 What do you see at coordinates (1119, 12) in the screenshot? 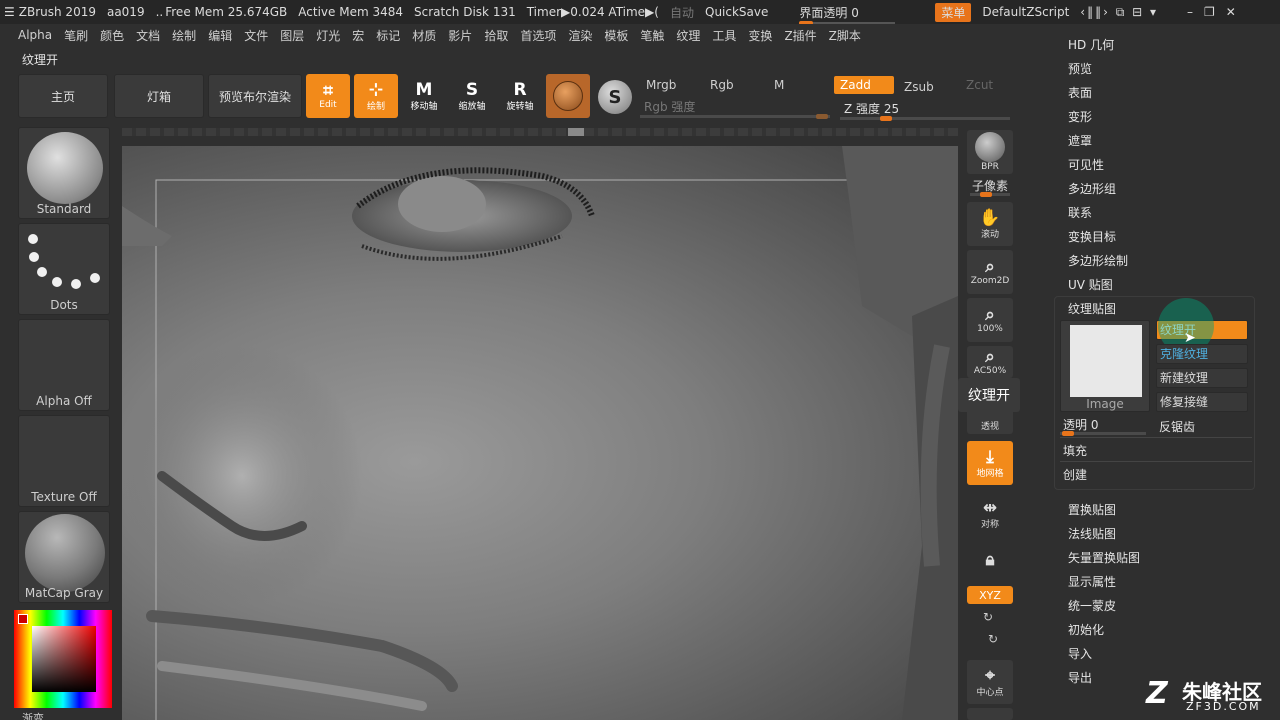
I see `layout-icons: ‹‖‖› ⧉ ⊟ ▾` at bounding box center [1119, 12].